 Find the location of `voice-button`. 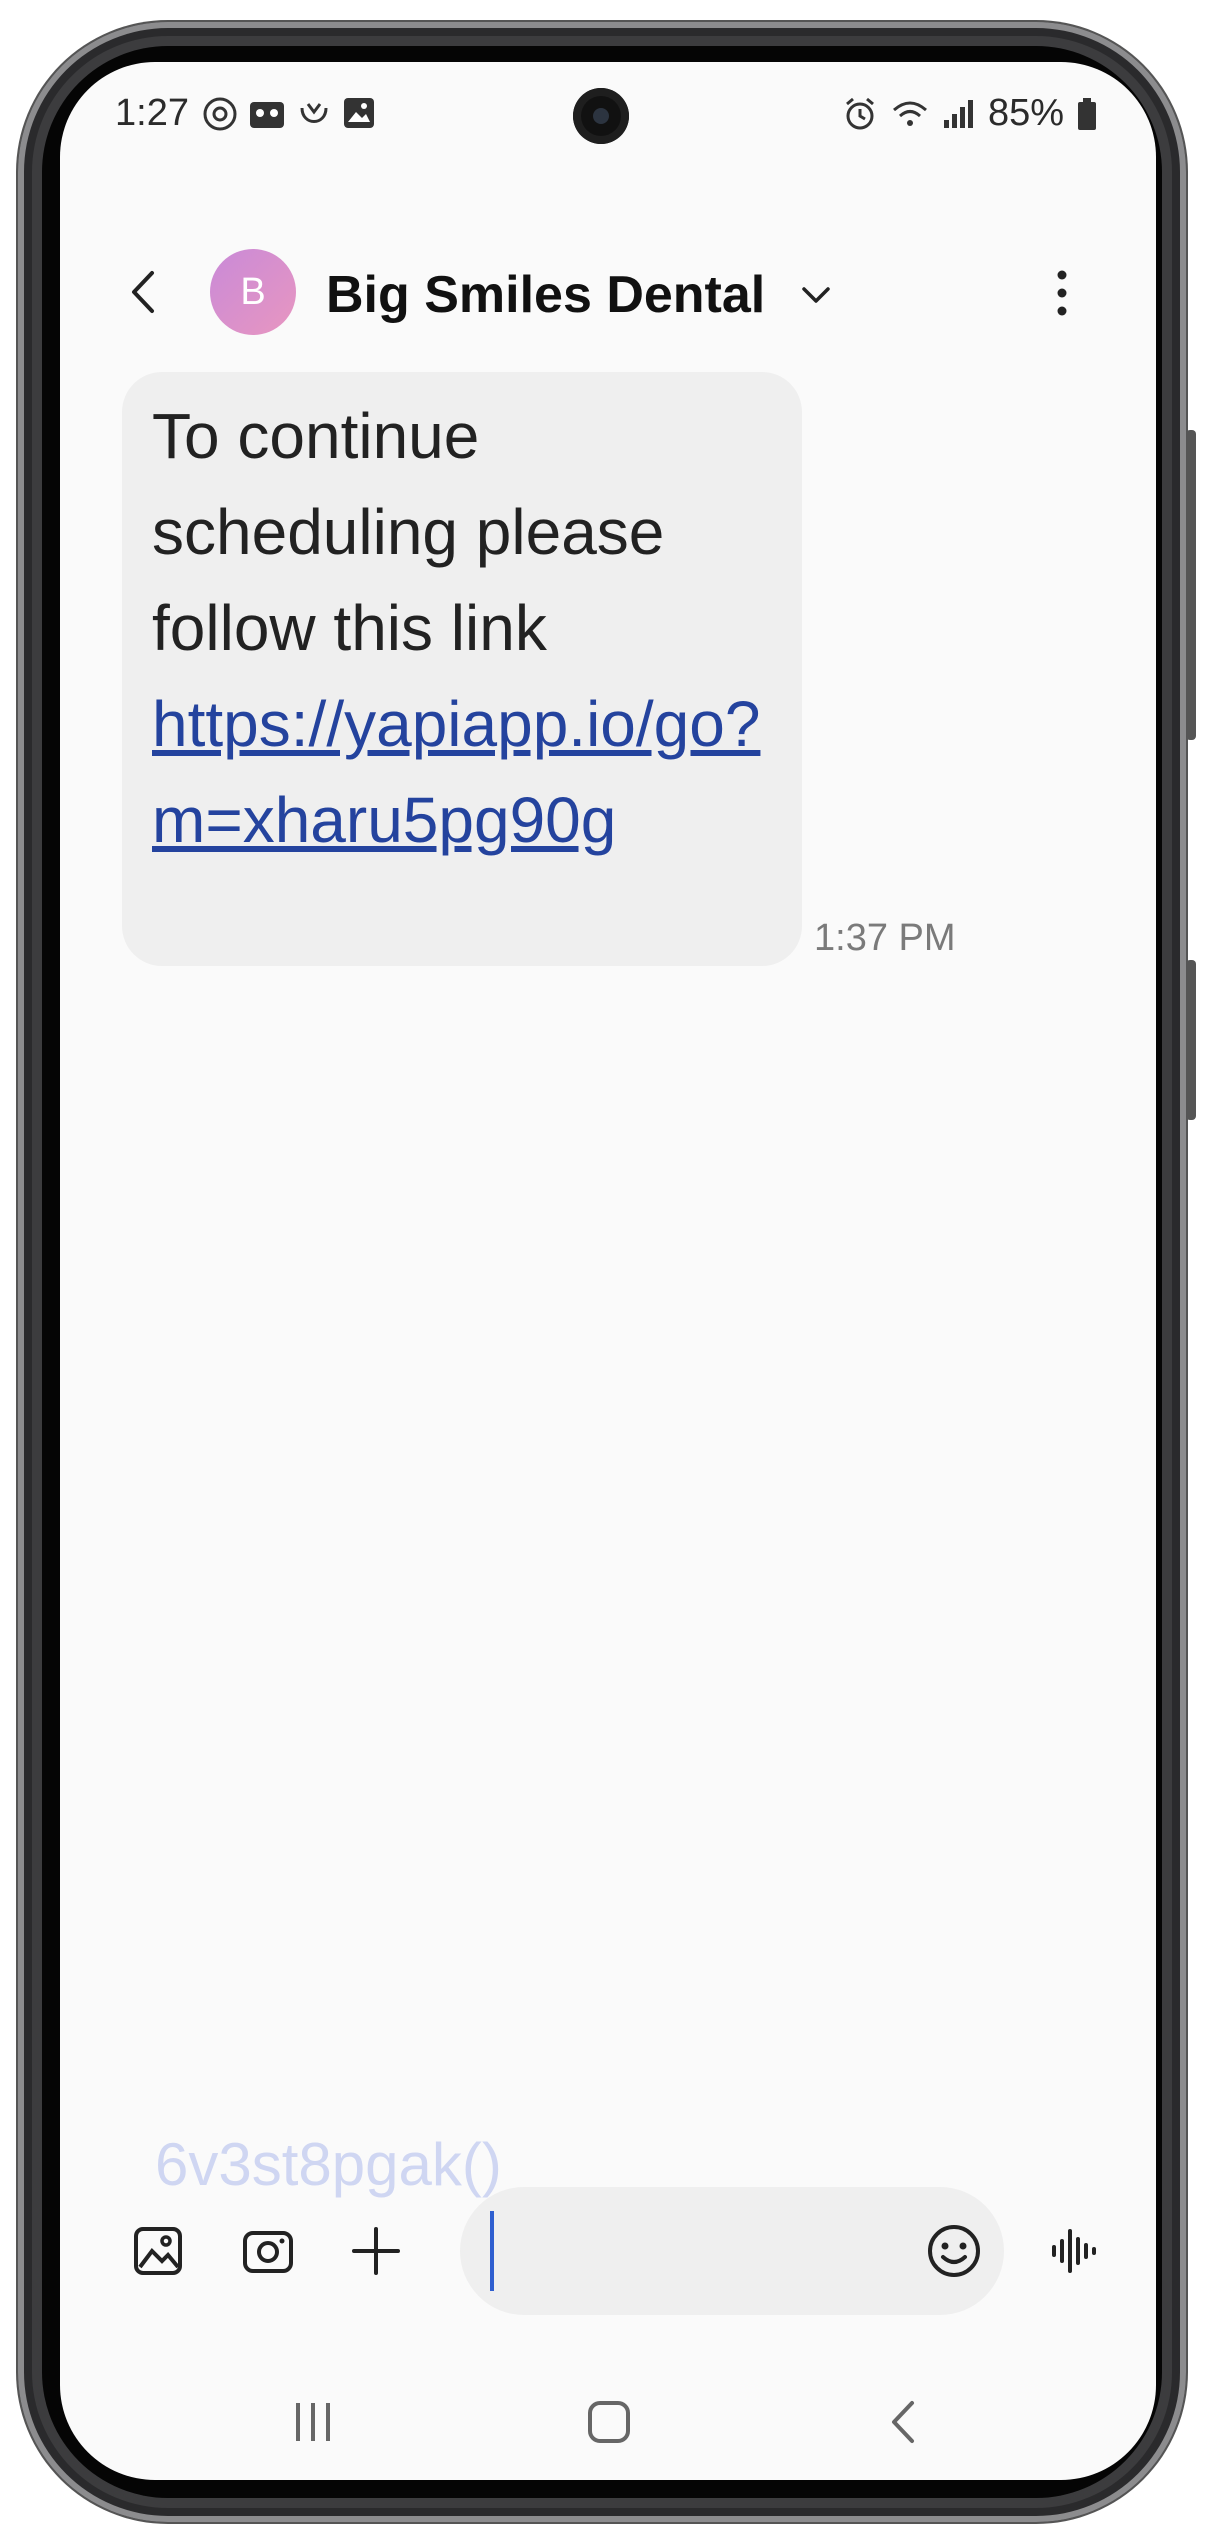

voice-button is located at coordinates (1074, 2251).